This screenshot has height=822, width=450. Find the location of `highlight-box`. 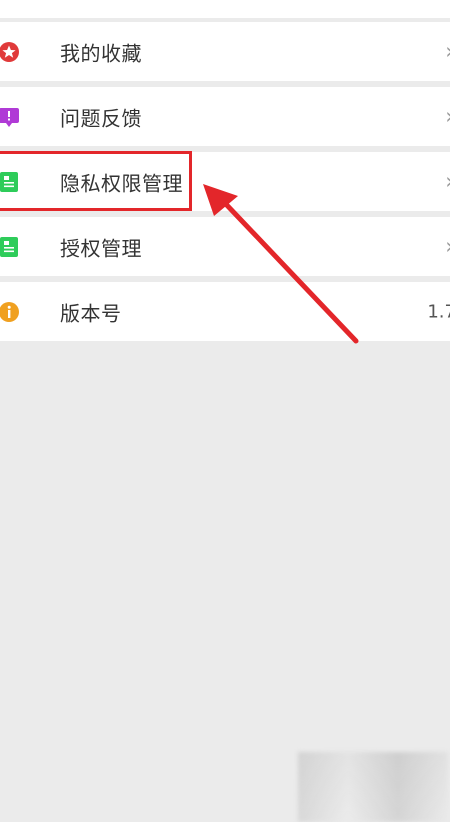

highlight-box is located at coordinates (96, 181).